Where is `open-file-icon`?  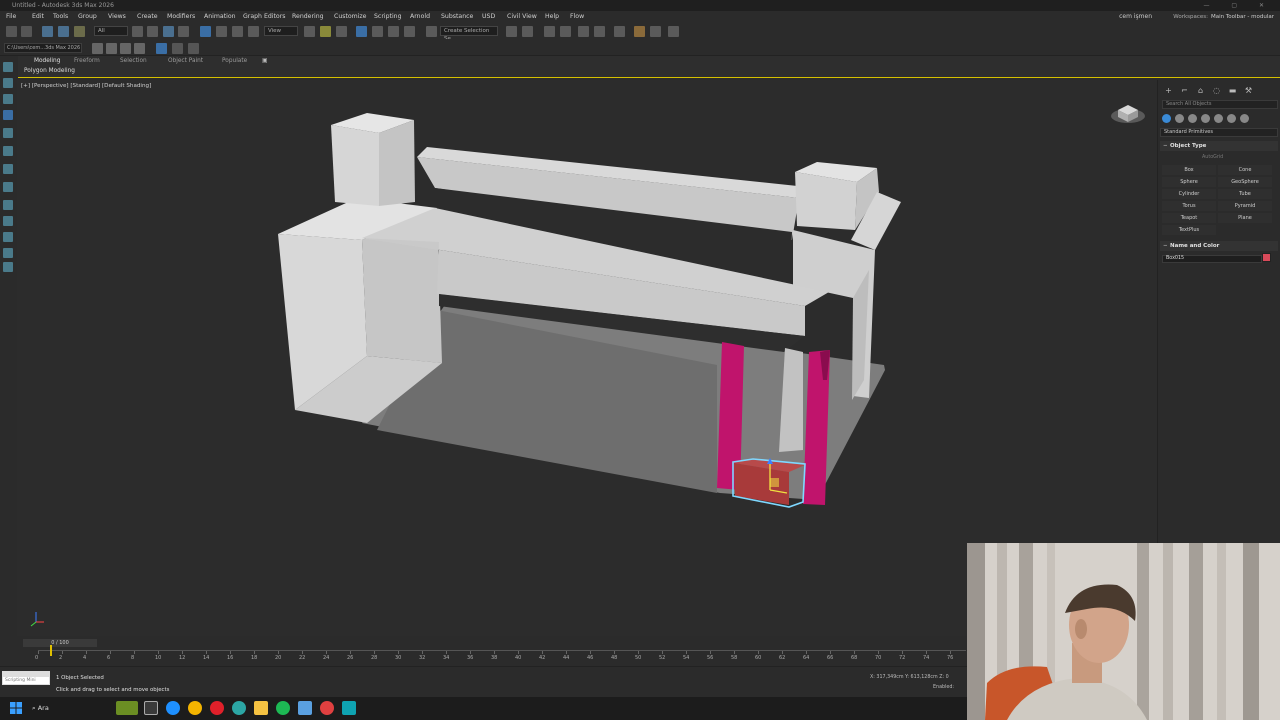 open-file-icon is located at coordinates (125, 48).